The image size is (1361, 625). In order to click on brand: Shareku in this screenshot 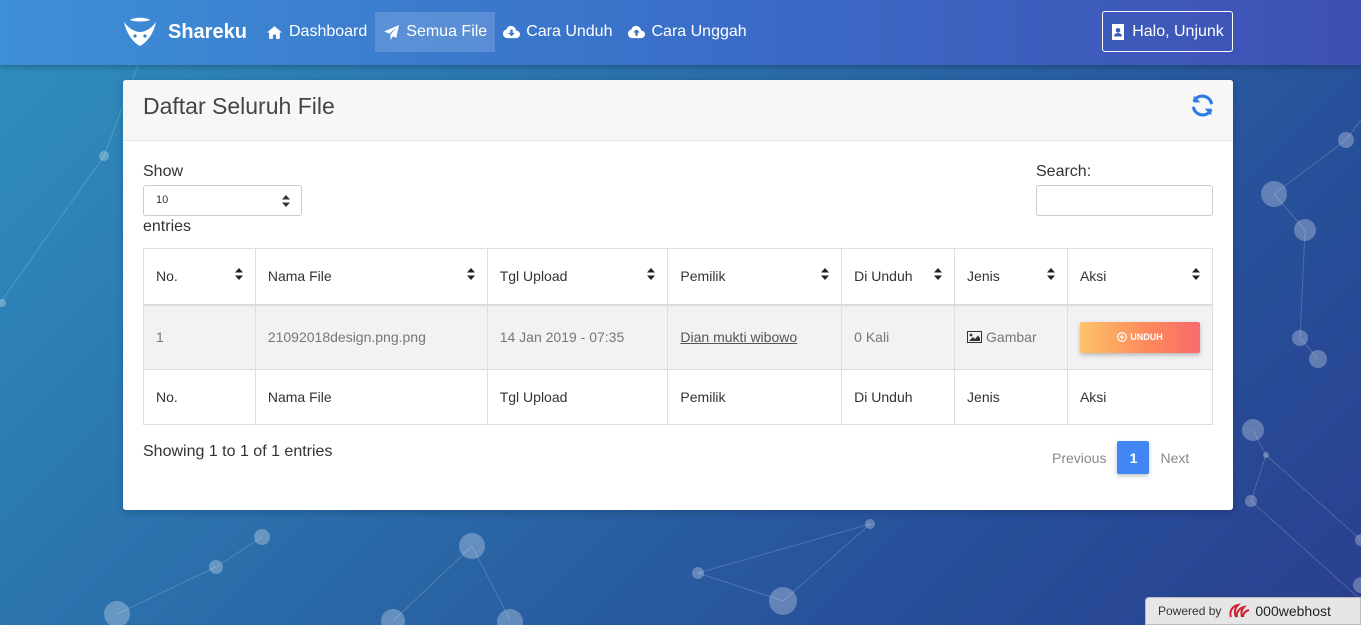, I will do `click(184, 32)`.